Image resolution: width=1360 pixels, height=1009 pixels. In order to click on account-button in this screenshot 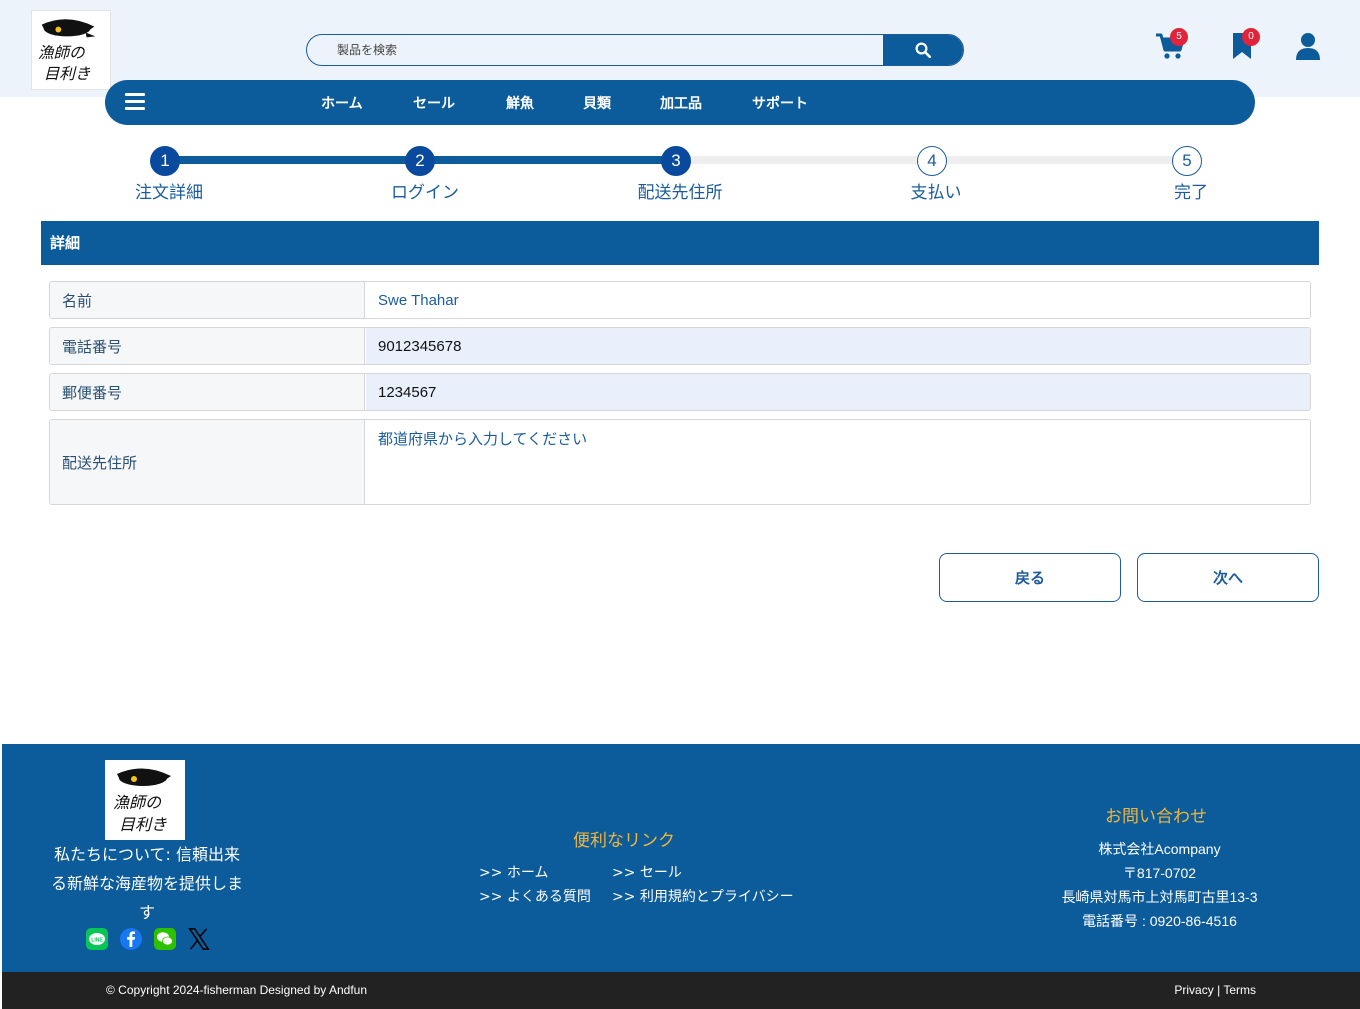, I will do `click(1308, 46)`.